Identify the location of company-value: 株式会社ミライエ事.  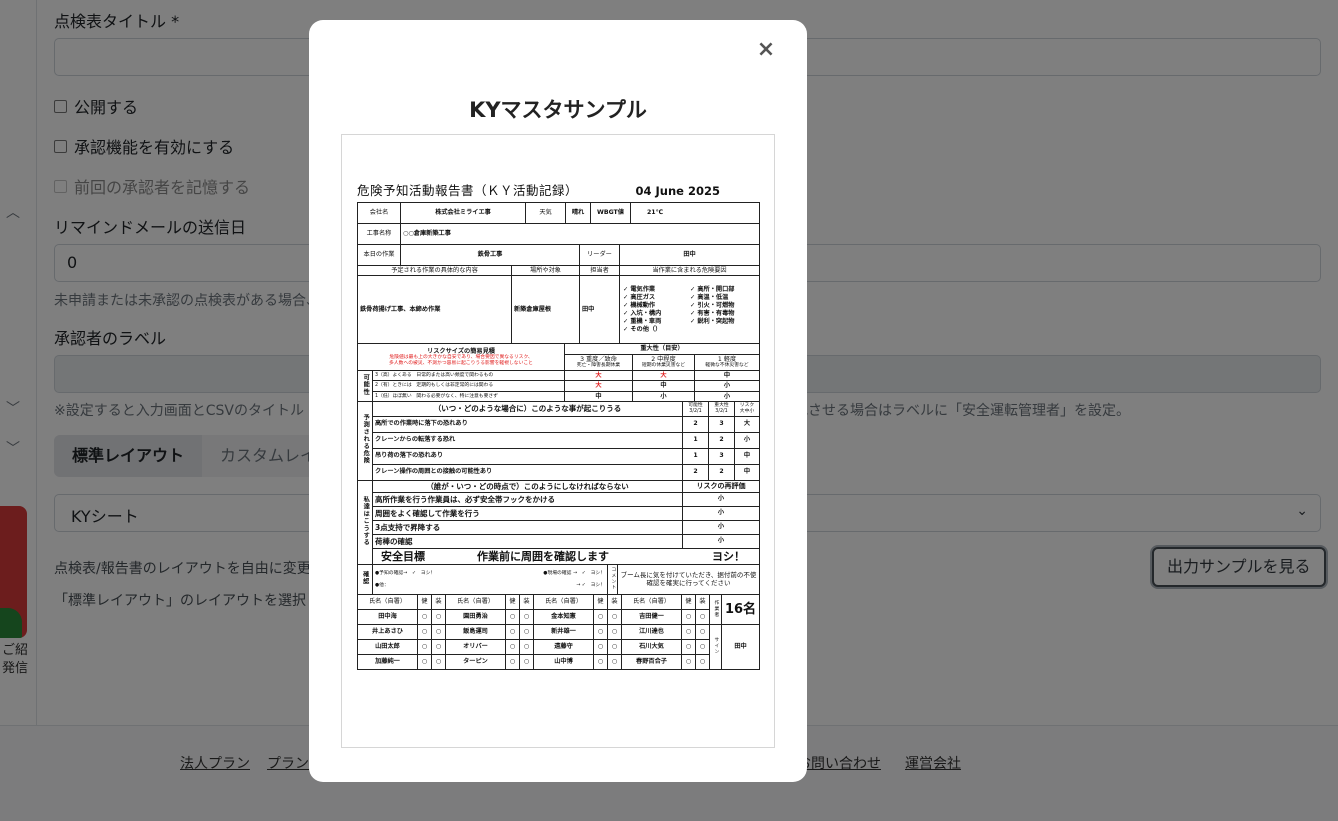
(463, 212).